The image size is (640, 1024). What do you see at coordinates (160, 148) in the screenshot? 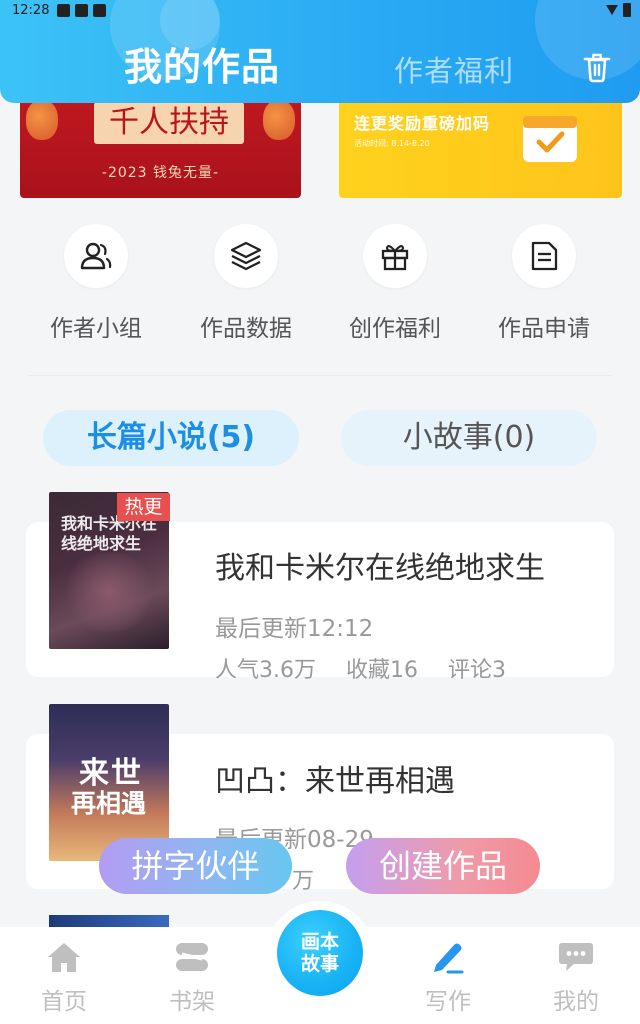
I see `banner-support-program: 千人扶持 -2023 钱兔无量-` at bounding box center [160, 148].